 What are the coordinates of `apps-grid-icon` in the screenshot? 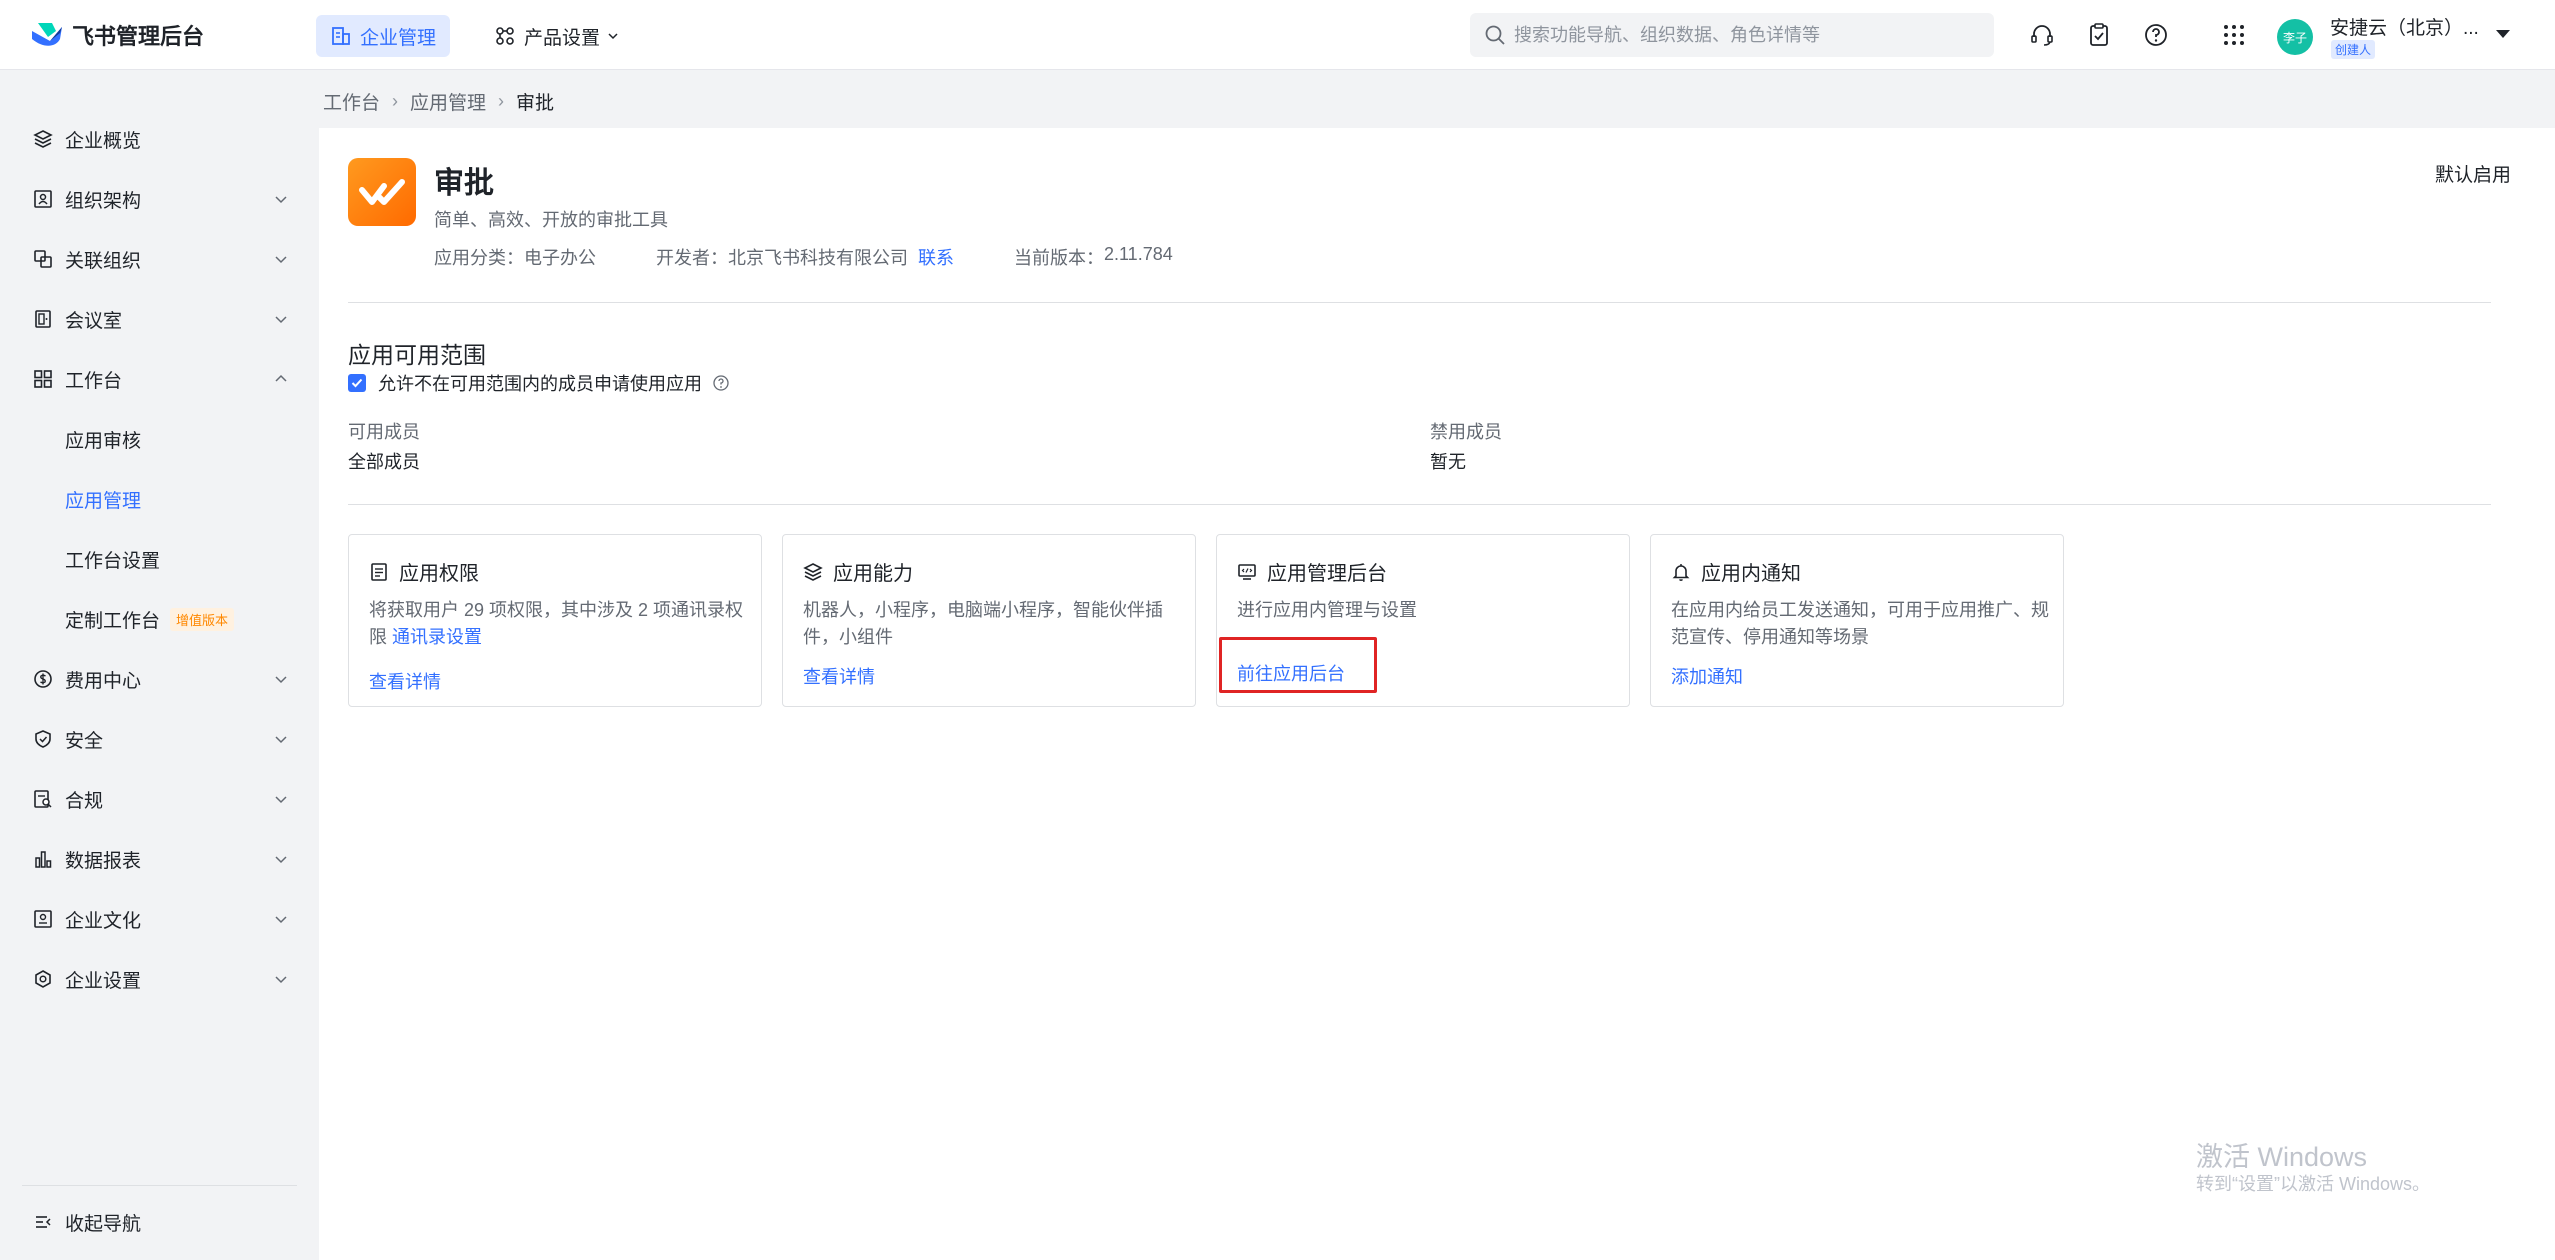 It's located at (2234, 35).